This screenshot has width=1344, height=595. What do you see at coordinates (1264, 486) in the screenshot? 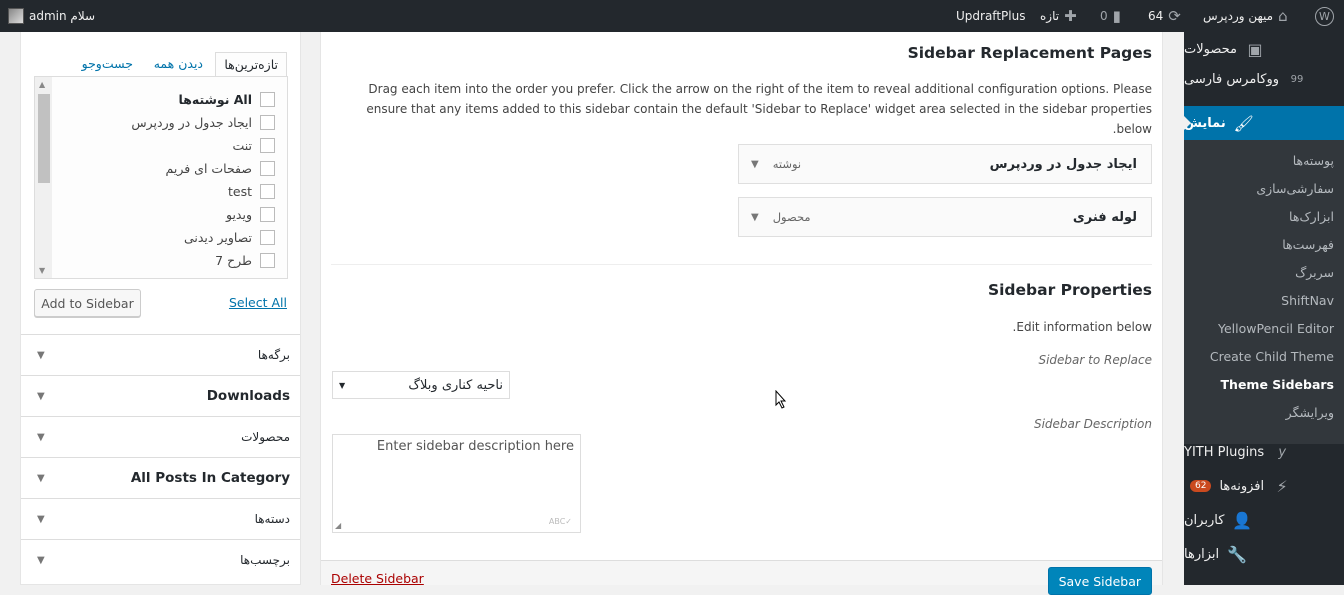
I see `menu-plugins: ⚡ افزونه‌ها 62` at bounding box center [1264, 486].